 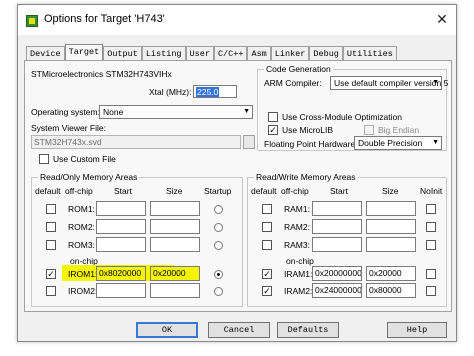 I want to click on microlib-label: Use MicroLIB, so click(x=308, y=130).